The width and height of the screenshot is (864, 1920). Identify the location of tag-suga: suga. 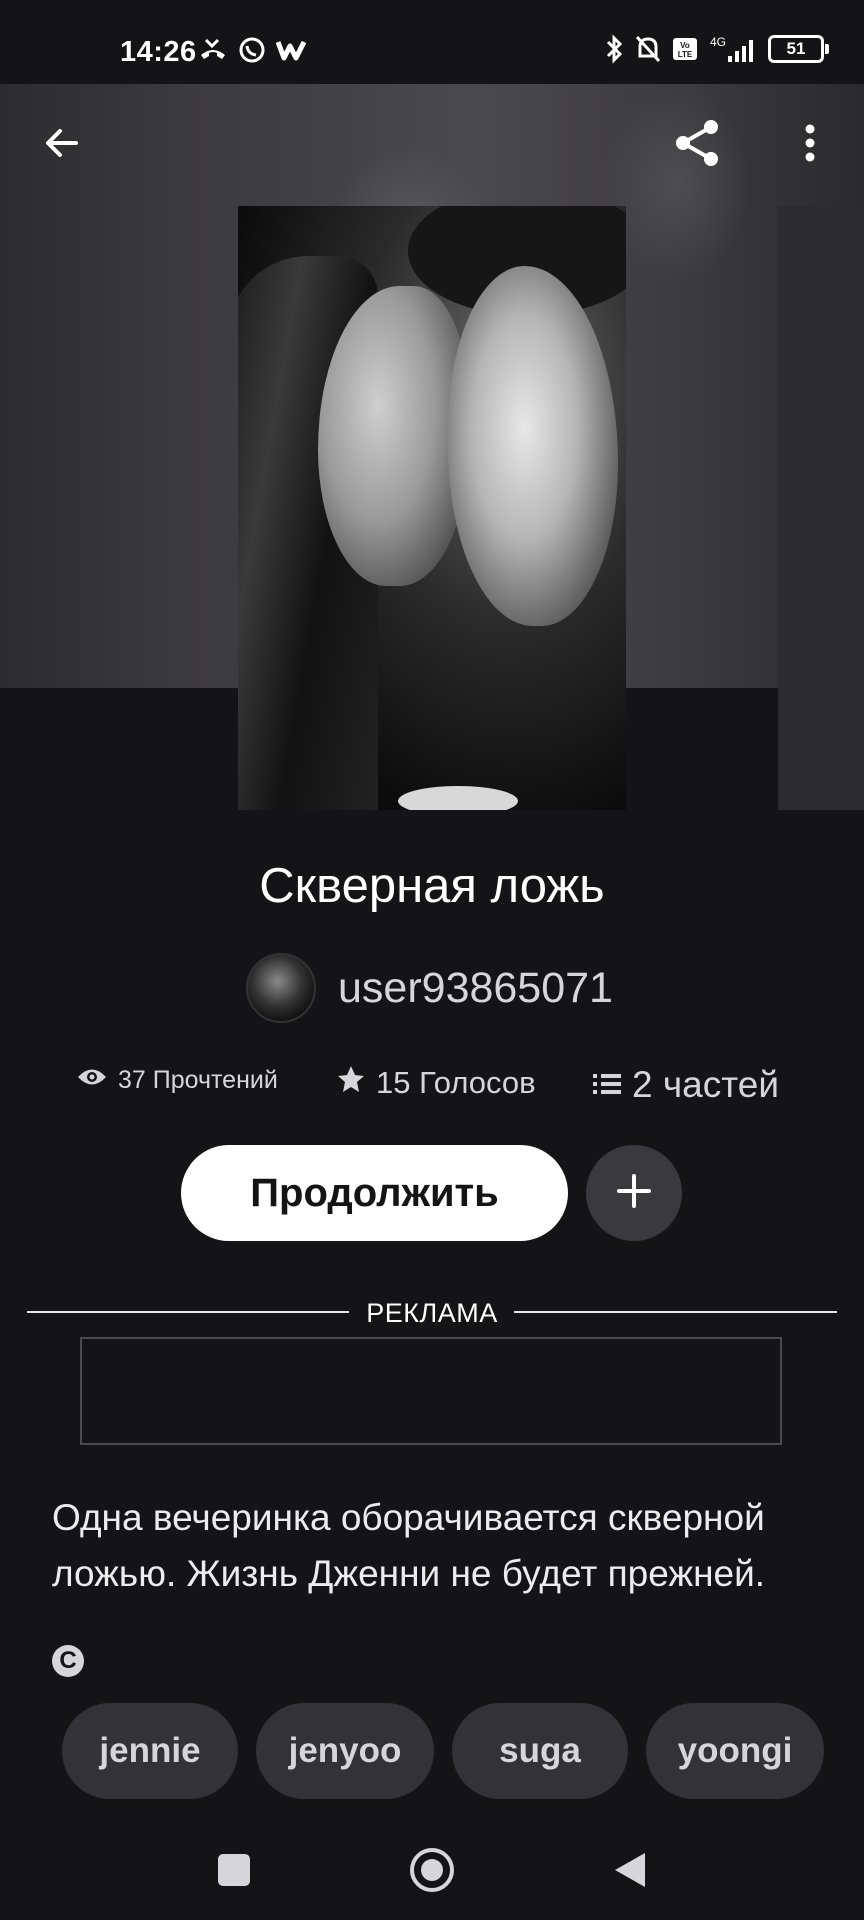
(540, 1751).